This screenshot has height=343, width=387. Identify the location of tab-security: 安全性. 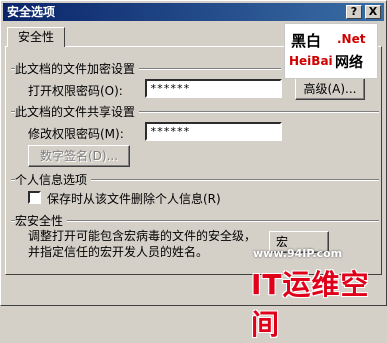
(36, 37).